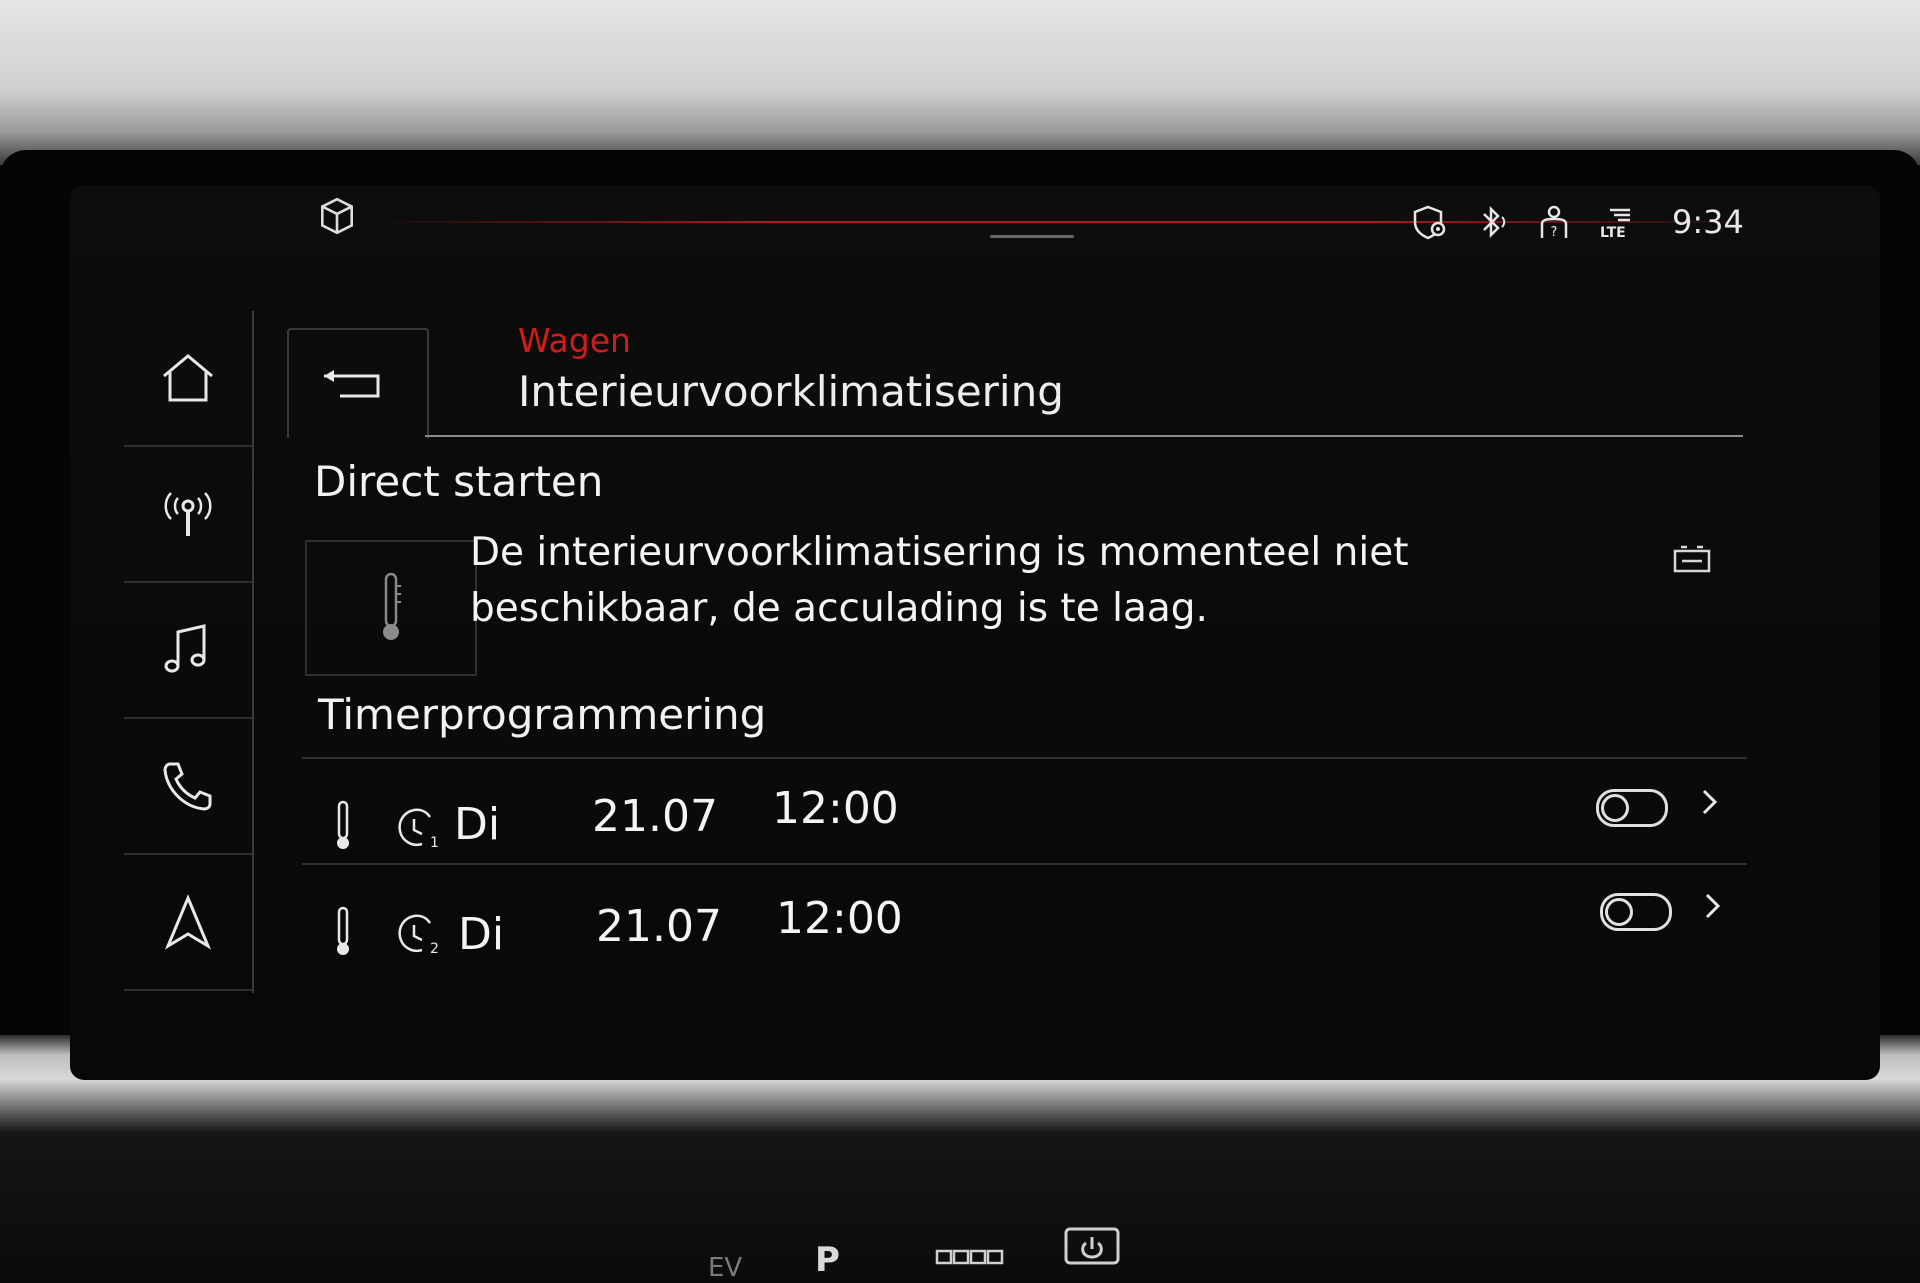  I want to click on pulldown-handle, so click(1032, 236).